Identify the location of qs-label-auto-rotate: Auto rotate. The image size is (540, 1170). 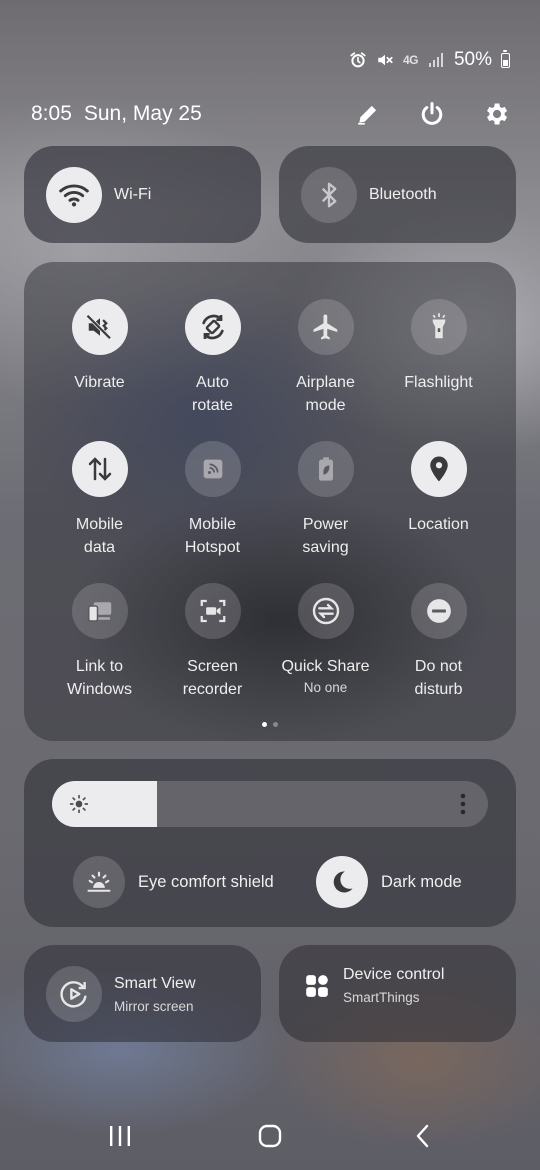
(212, 394).